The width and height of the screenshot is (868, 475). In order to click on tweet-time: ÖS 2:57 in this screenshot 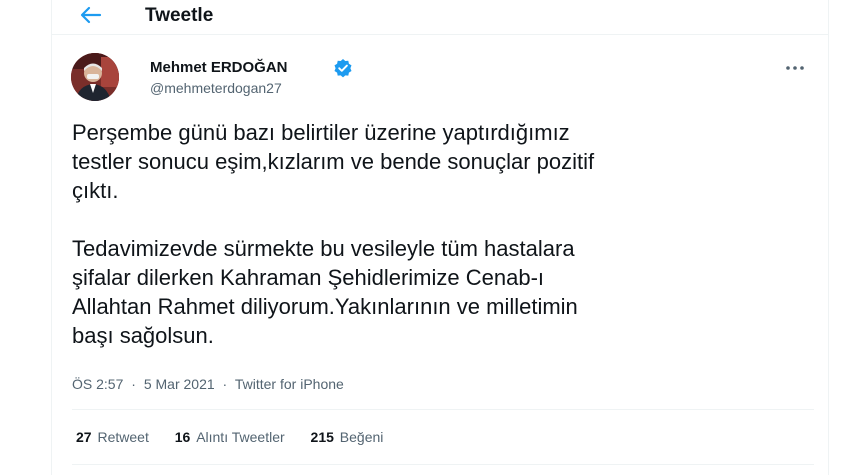, I will do `click(97, 384)`.